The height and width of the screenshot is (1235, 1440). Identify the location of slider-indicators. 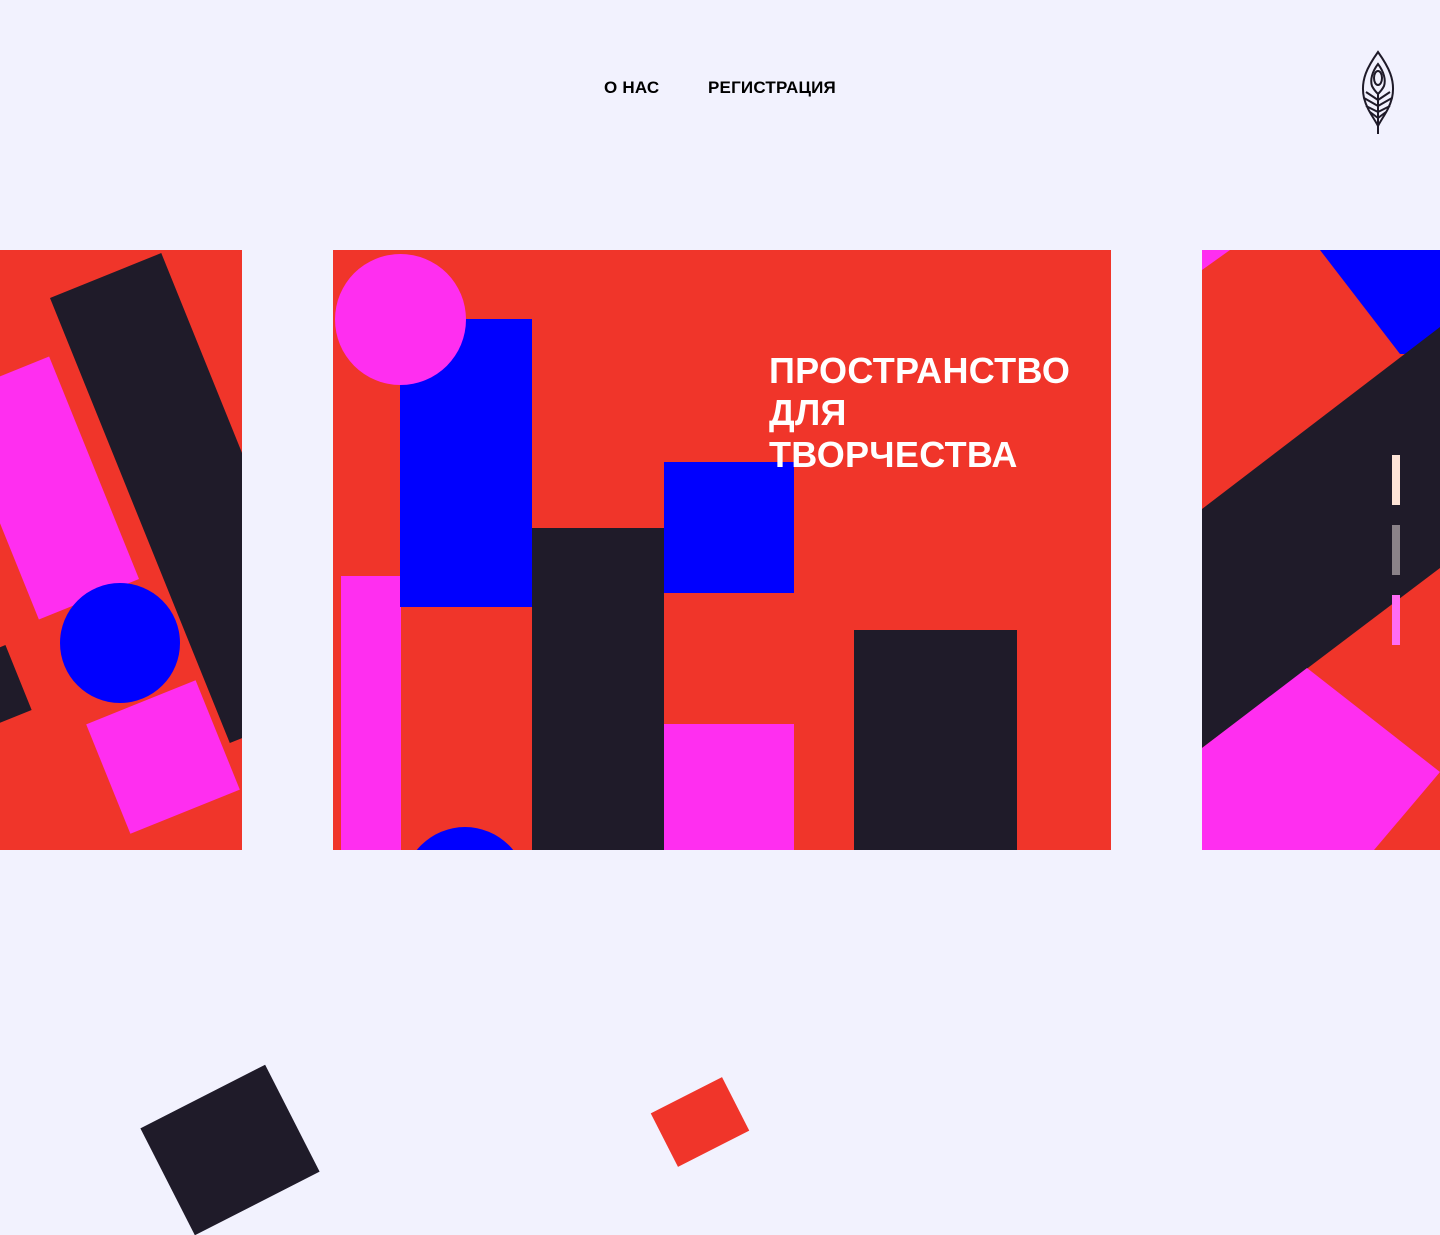
(1396, 560).